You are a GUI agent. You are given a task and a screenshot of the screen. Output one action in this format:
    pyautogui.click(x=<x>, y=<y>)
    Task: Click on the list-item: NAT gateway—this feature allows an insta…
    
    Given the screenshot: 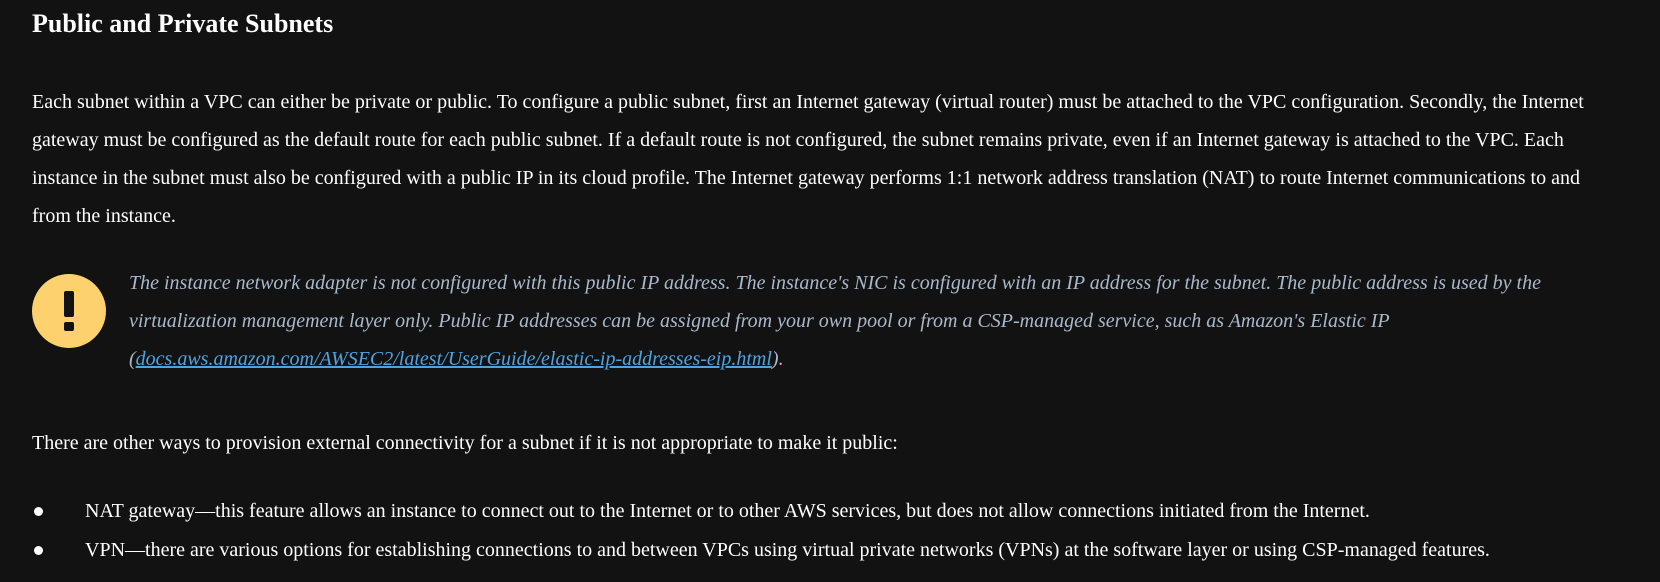 What is the action you would take?
    pyautogui.click(x=832, y=511)
    